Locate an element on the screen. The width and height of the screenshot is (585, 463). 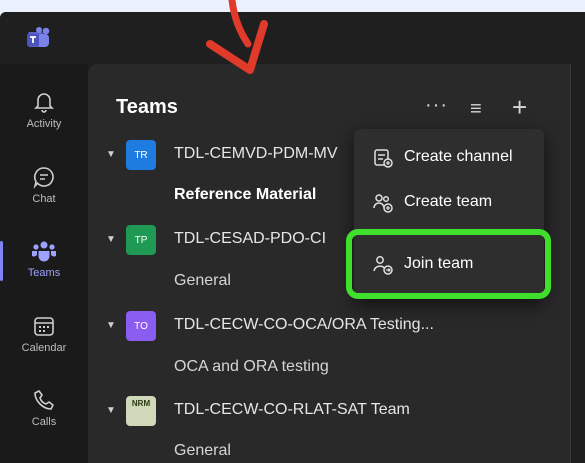
rail-item-chat: Chat is located at coordinates (44, 189).